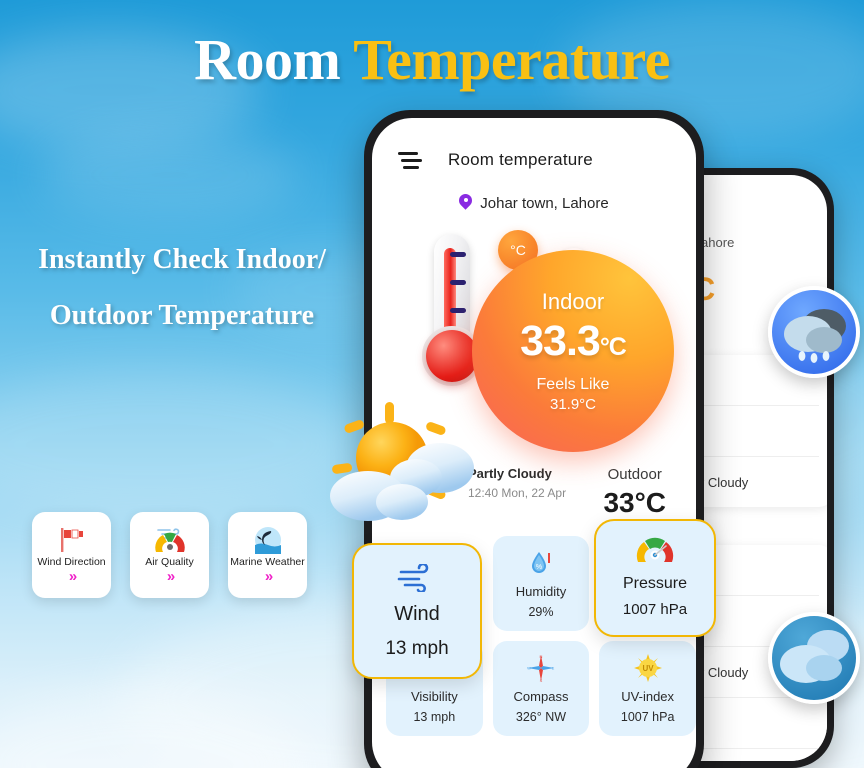 This screenshot has width=864, height=768. I want to click on metric-tile-wind: Wind 13 mph, so click(417, 611).